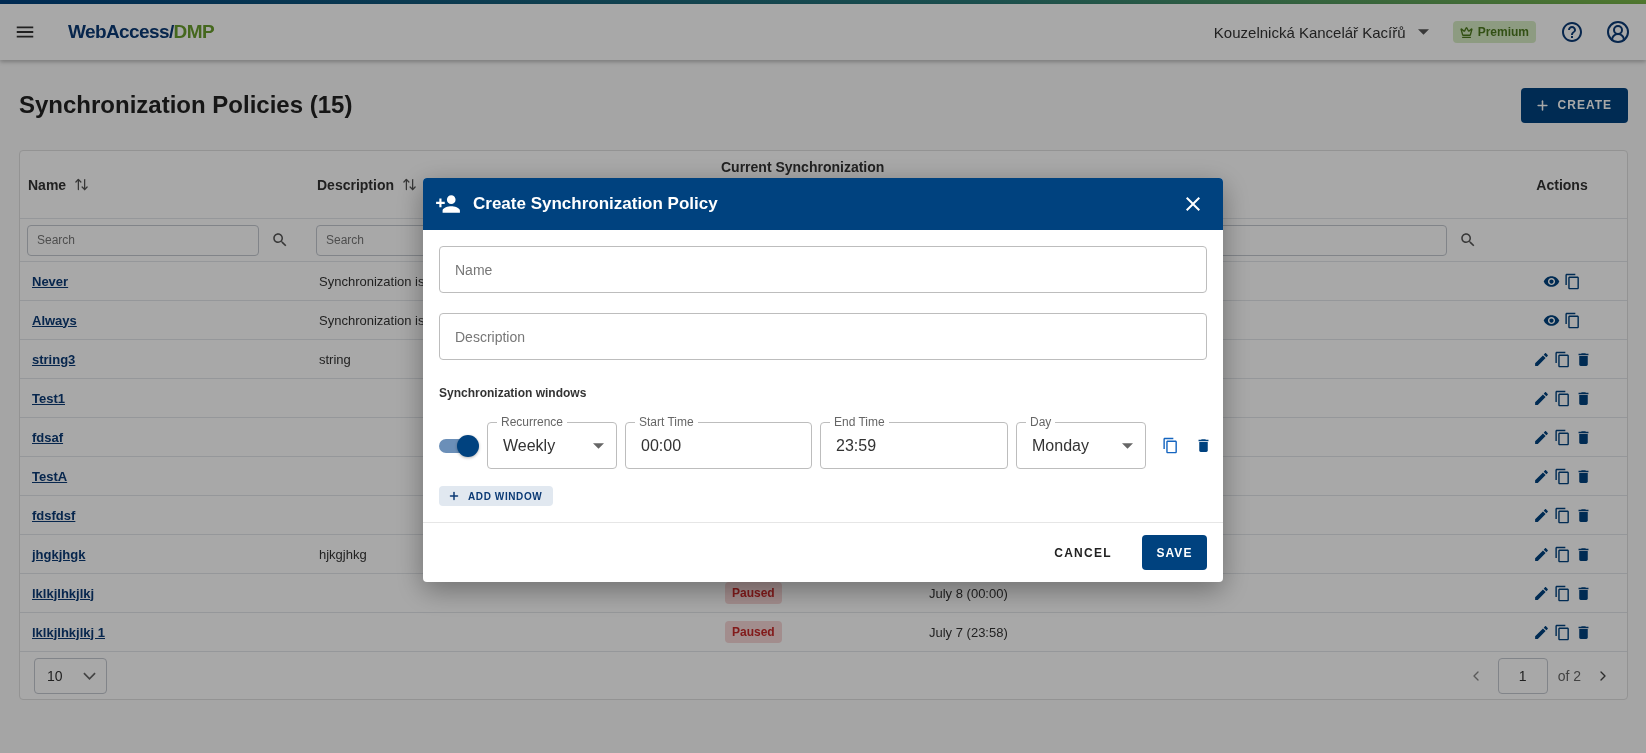  I want to click on toggle-switch, so click(459, 445).